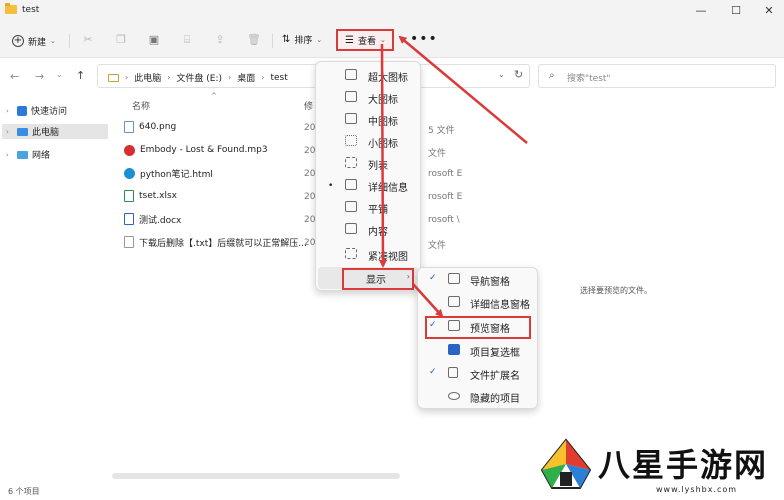 The height and width of the screenshot is (500, 784). I want to click on text-file-icon, so click(129, 242).